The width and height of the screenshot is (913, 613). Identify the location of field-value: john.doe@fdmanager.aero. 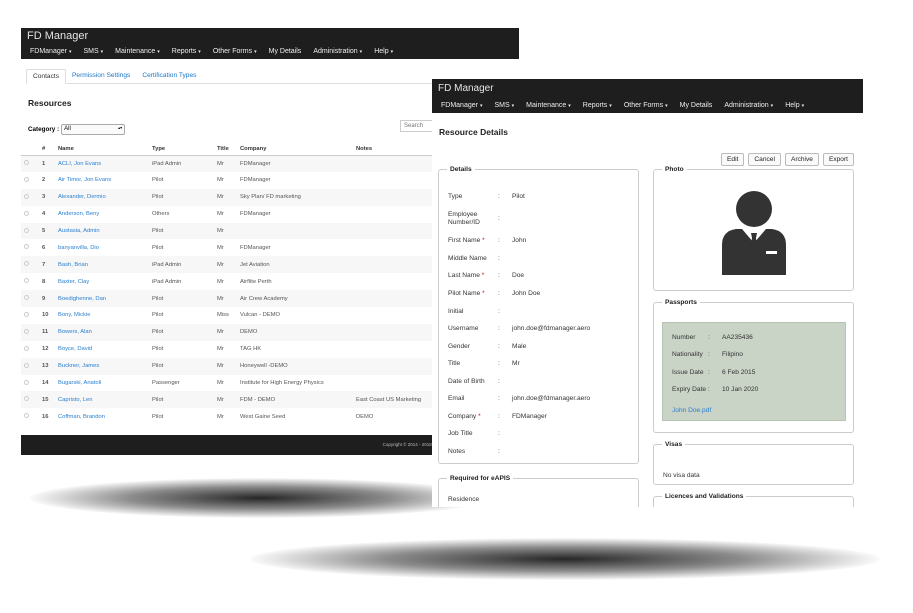
(551, 398).